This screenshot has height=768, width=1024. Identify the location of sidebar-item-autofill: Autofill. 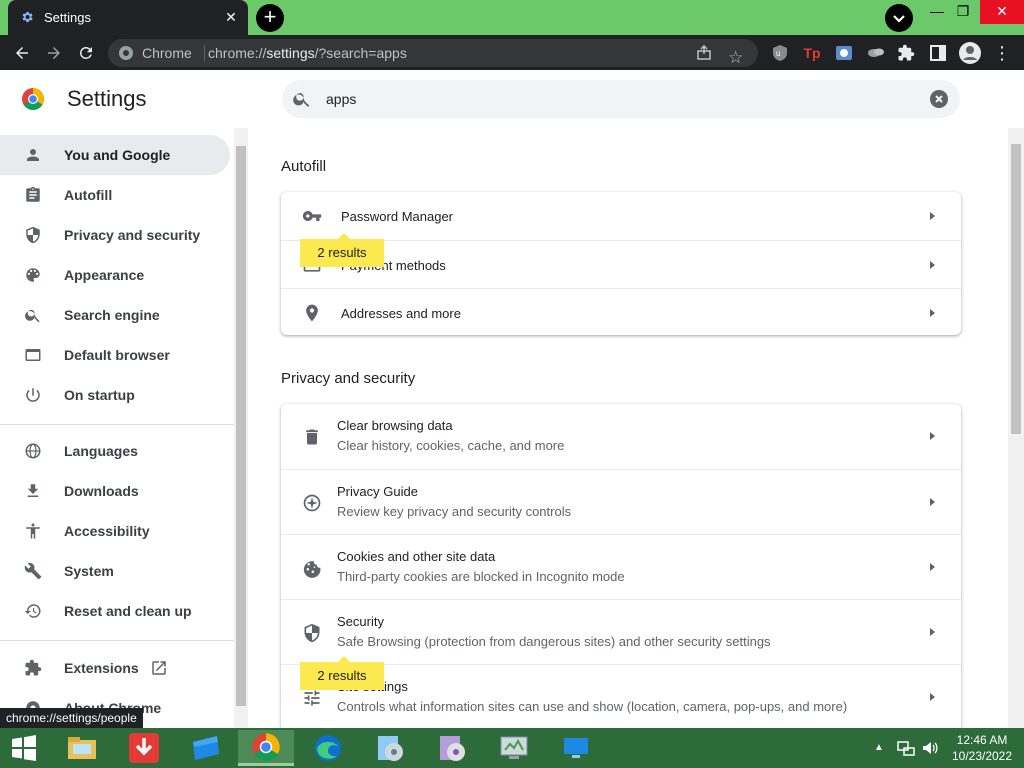
(115, 195).